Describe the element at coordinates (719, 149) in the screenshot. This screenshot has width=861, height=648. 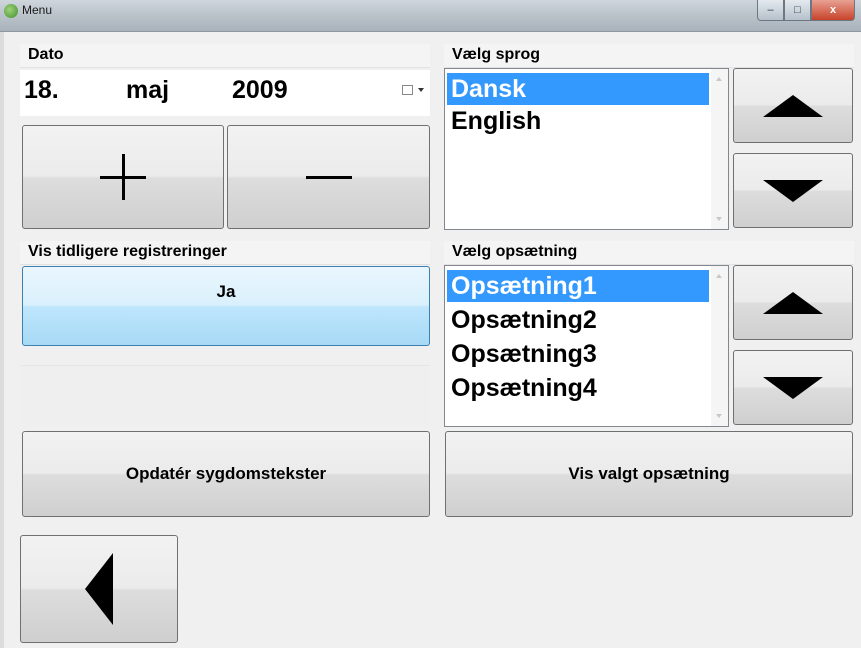
I see `language-scrollbar` at that location.